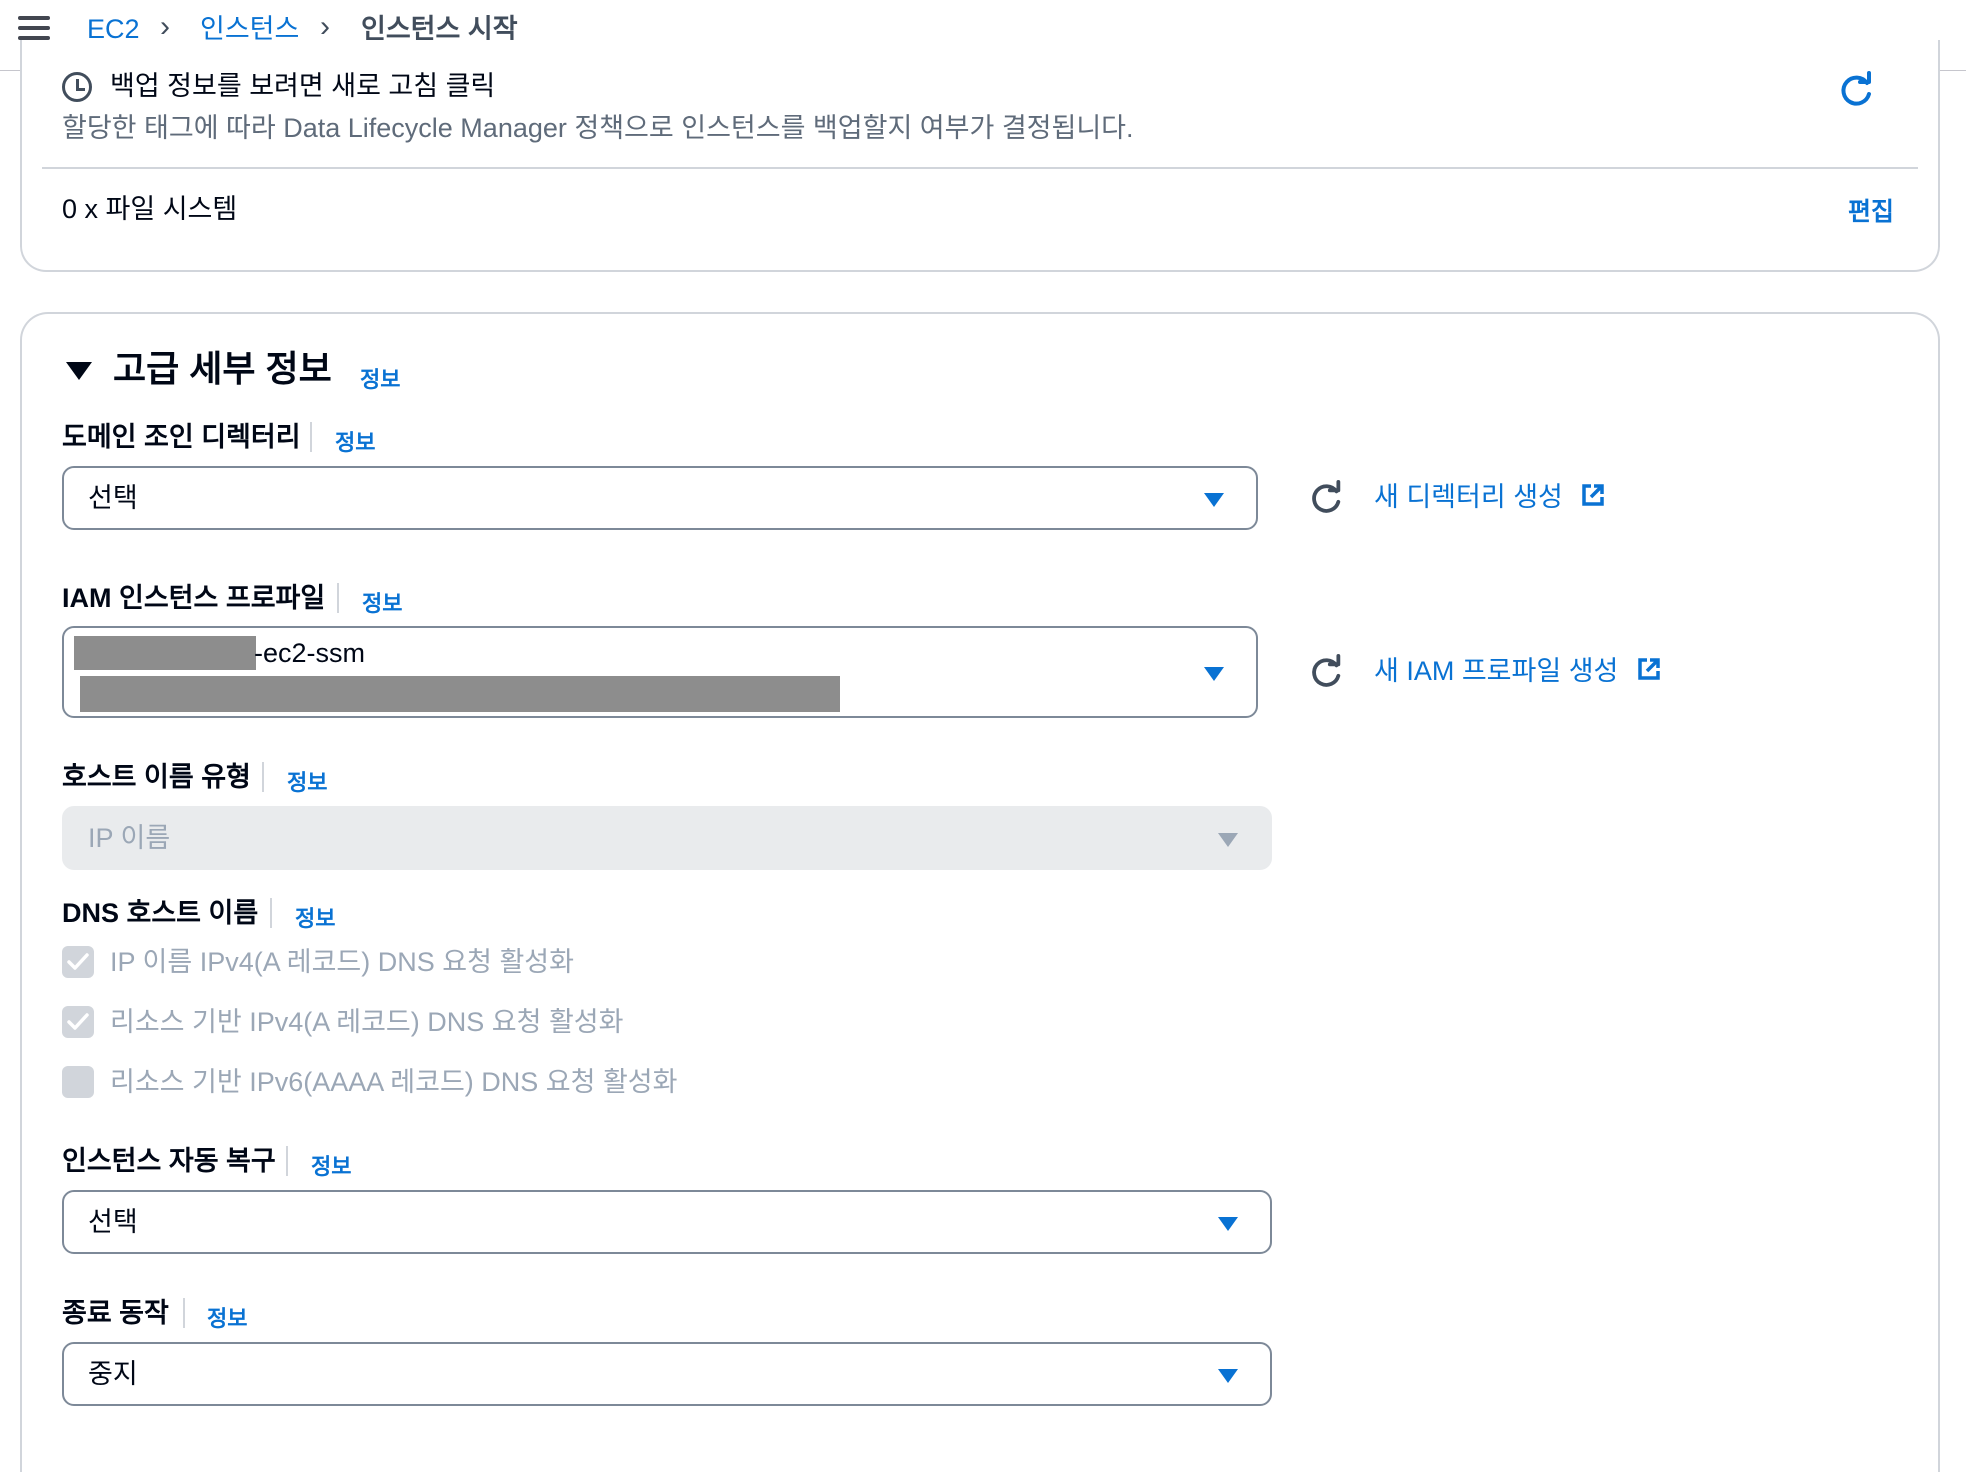 Image resolution: width=1966 pixels, height=1472 pixels. What do you see at coordinates (1468, 497) in the screenshot?
I see `create-directory-label: 새 디렉터리 생성` at bounding box center [1468, 497].